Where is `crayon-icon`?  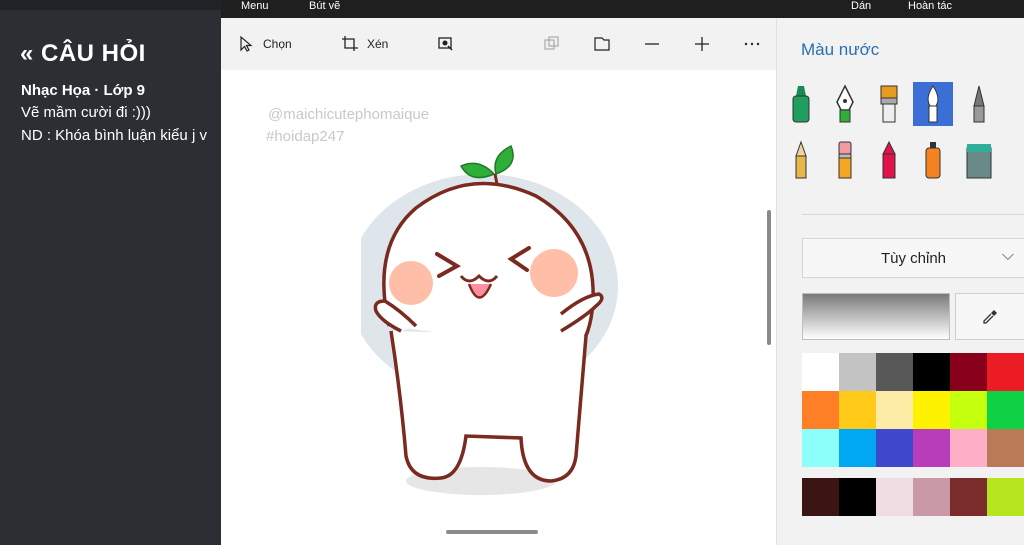 crayon-icon is located at coordinates (889, 159).